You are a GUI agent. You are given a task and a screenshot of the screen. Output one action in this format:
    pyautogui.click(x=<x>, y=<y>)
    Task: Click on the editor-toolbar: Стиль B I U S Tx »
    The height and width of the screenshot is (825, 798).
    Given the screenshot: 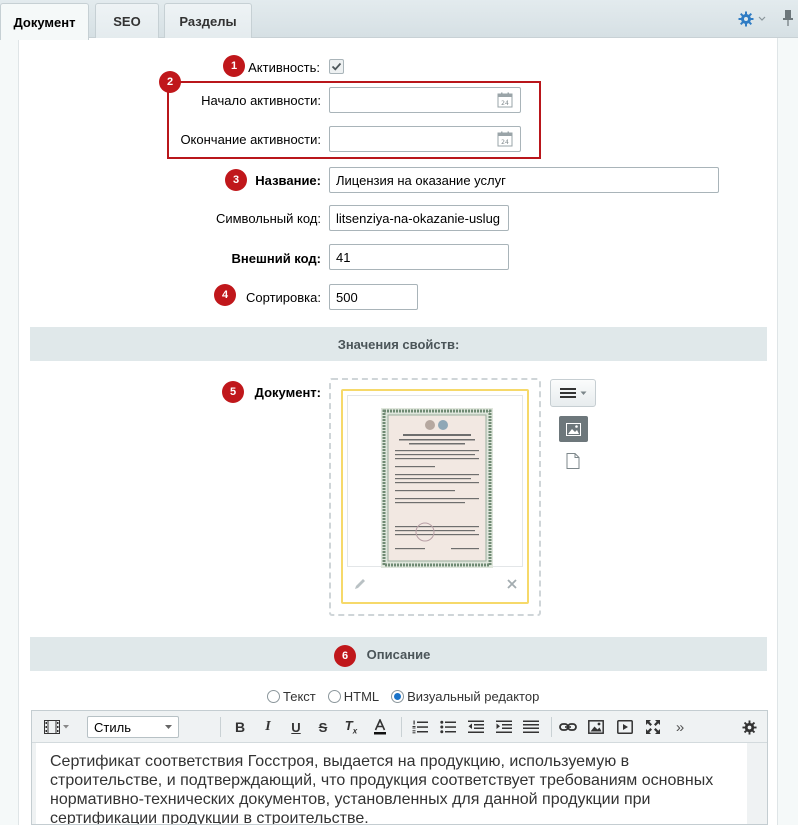 What is the action you would take?
    pyautogui.click(x=399, y=727)
    